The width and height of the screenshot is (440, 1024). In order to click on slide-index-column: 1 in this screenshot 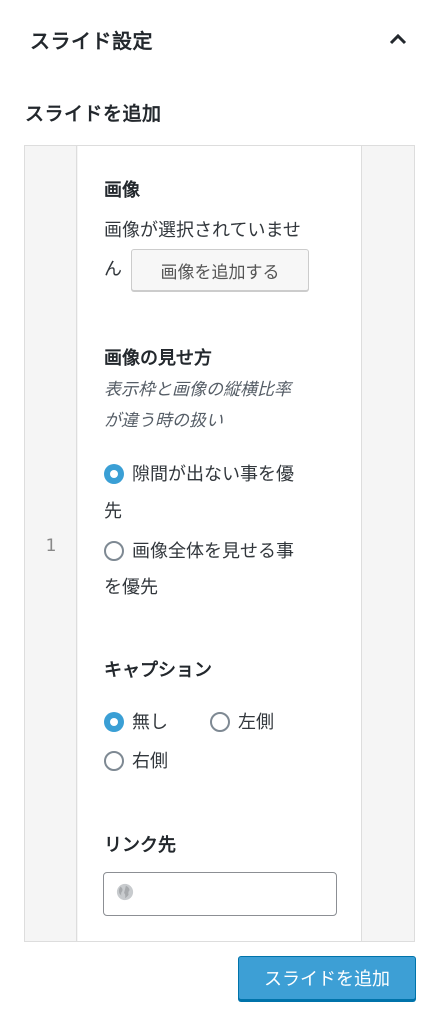, I will do `click(51, 543)`.